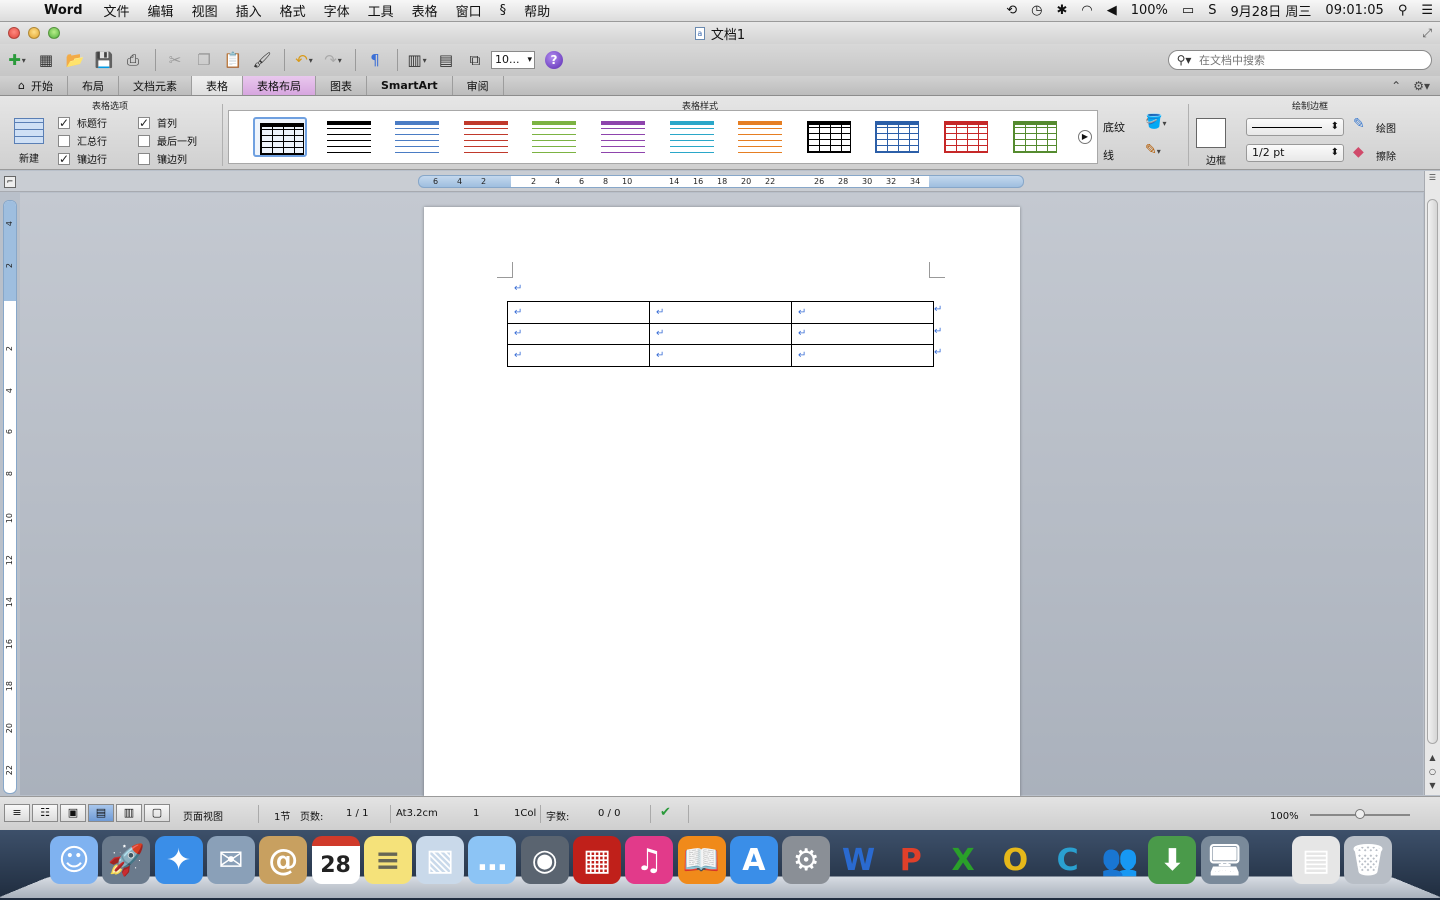 This screenshot has width=1440, height=900. I want to click on next-page-icon: ▼, so click(1432, 785).